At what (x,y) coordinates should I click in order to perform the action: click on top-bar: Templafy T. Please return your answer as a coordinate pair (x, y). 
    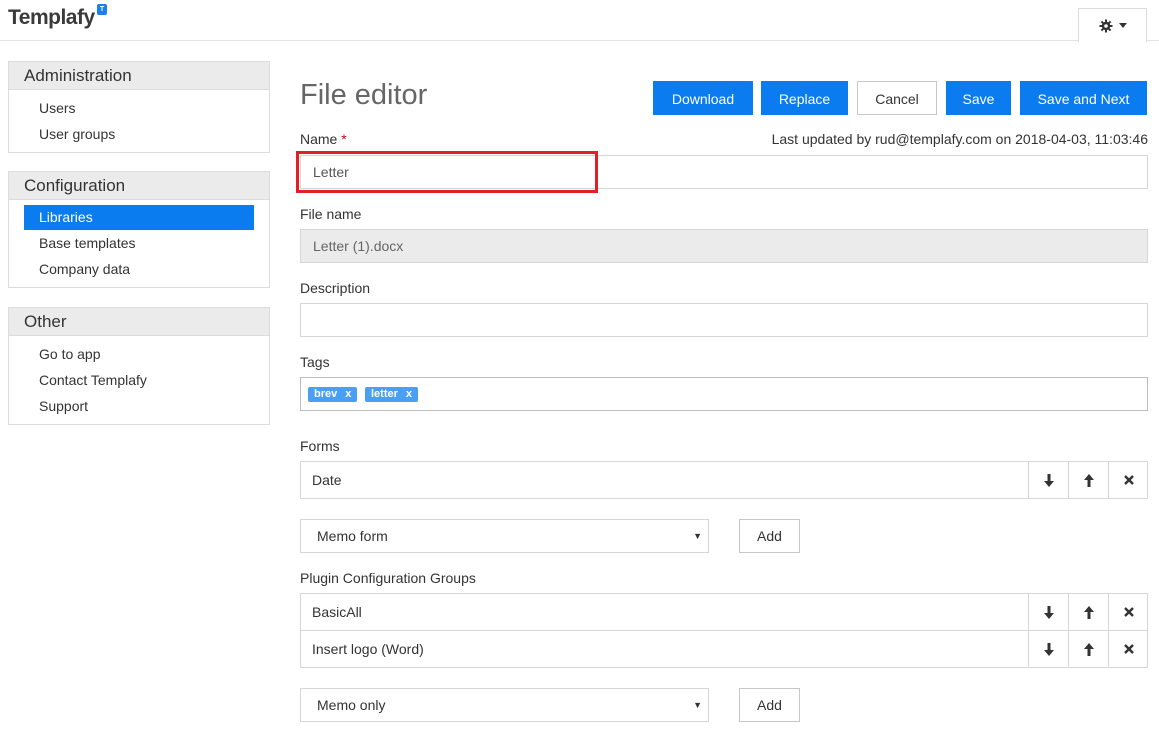
    Looking at the image, I should click on (579, 21).